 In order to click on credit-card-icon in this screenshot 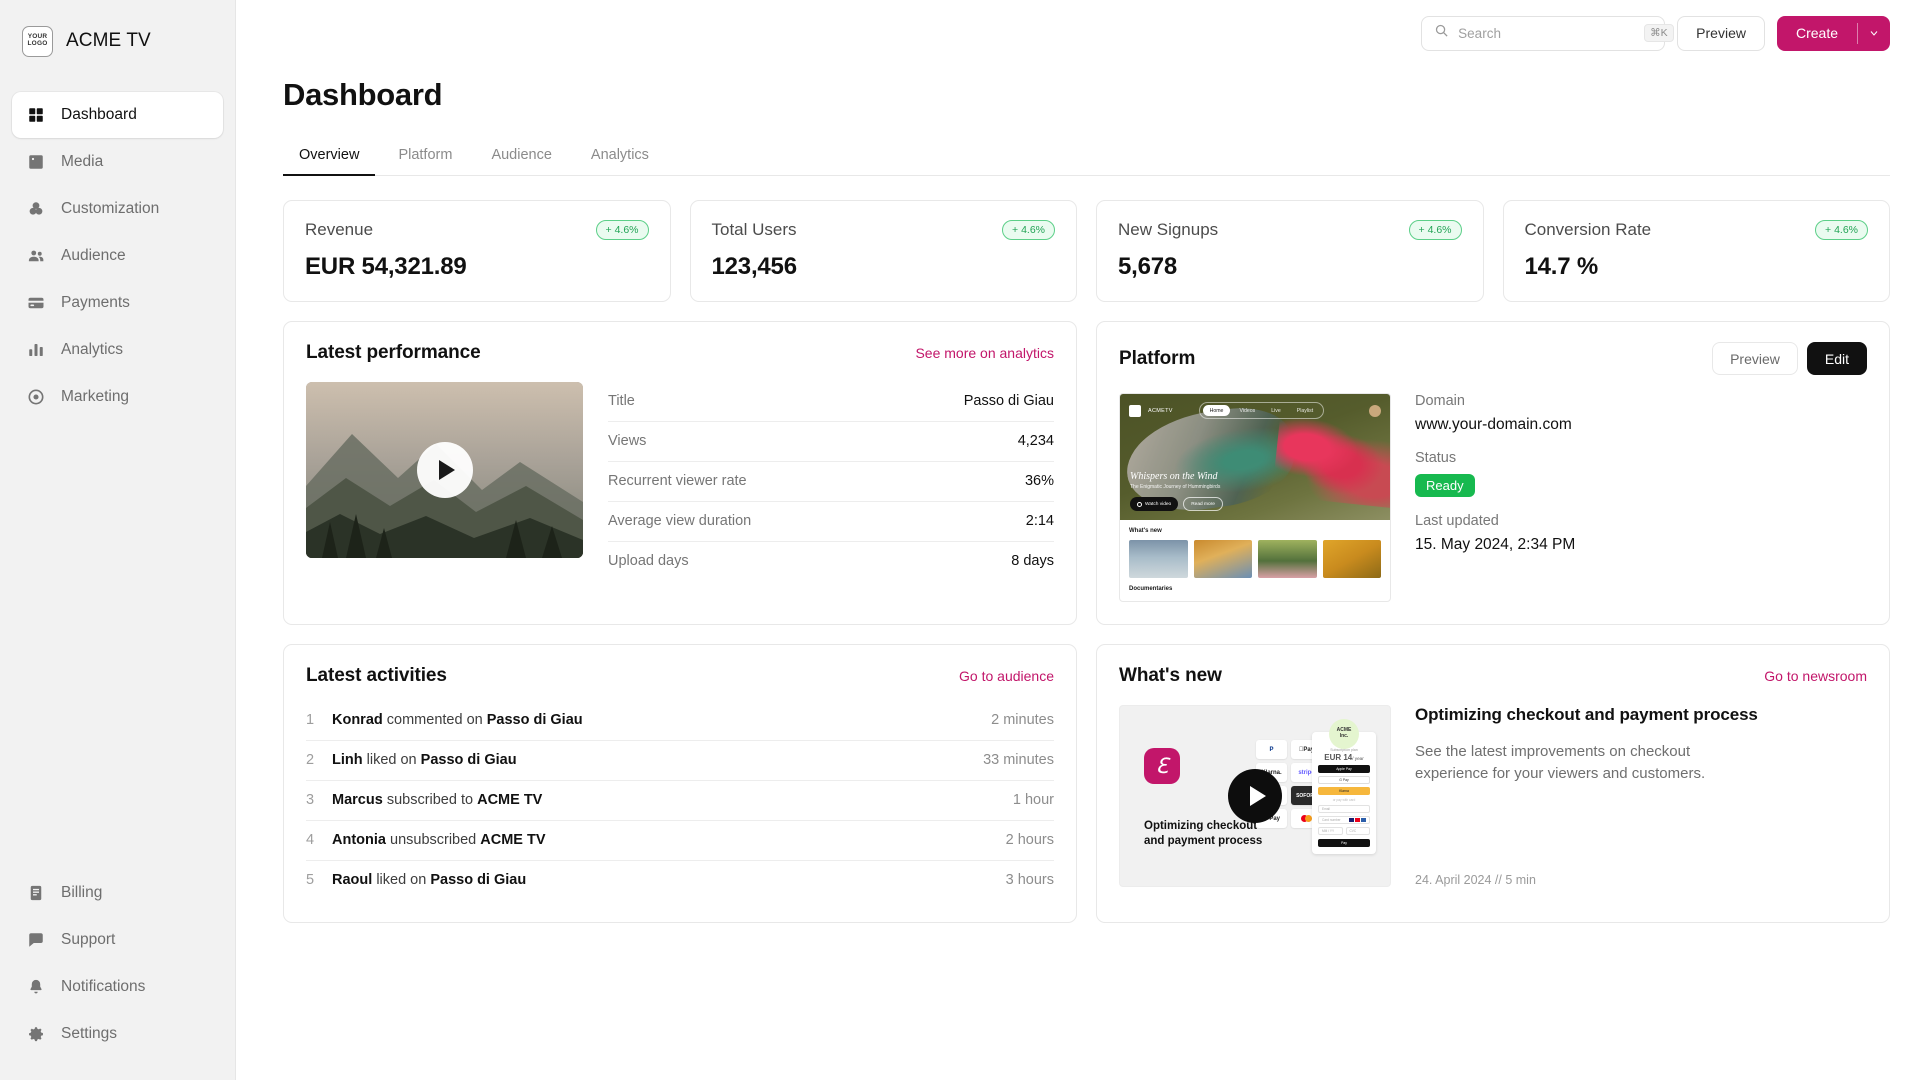, I will do `click(36, 303)`.